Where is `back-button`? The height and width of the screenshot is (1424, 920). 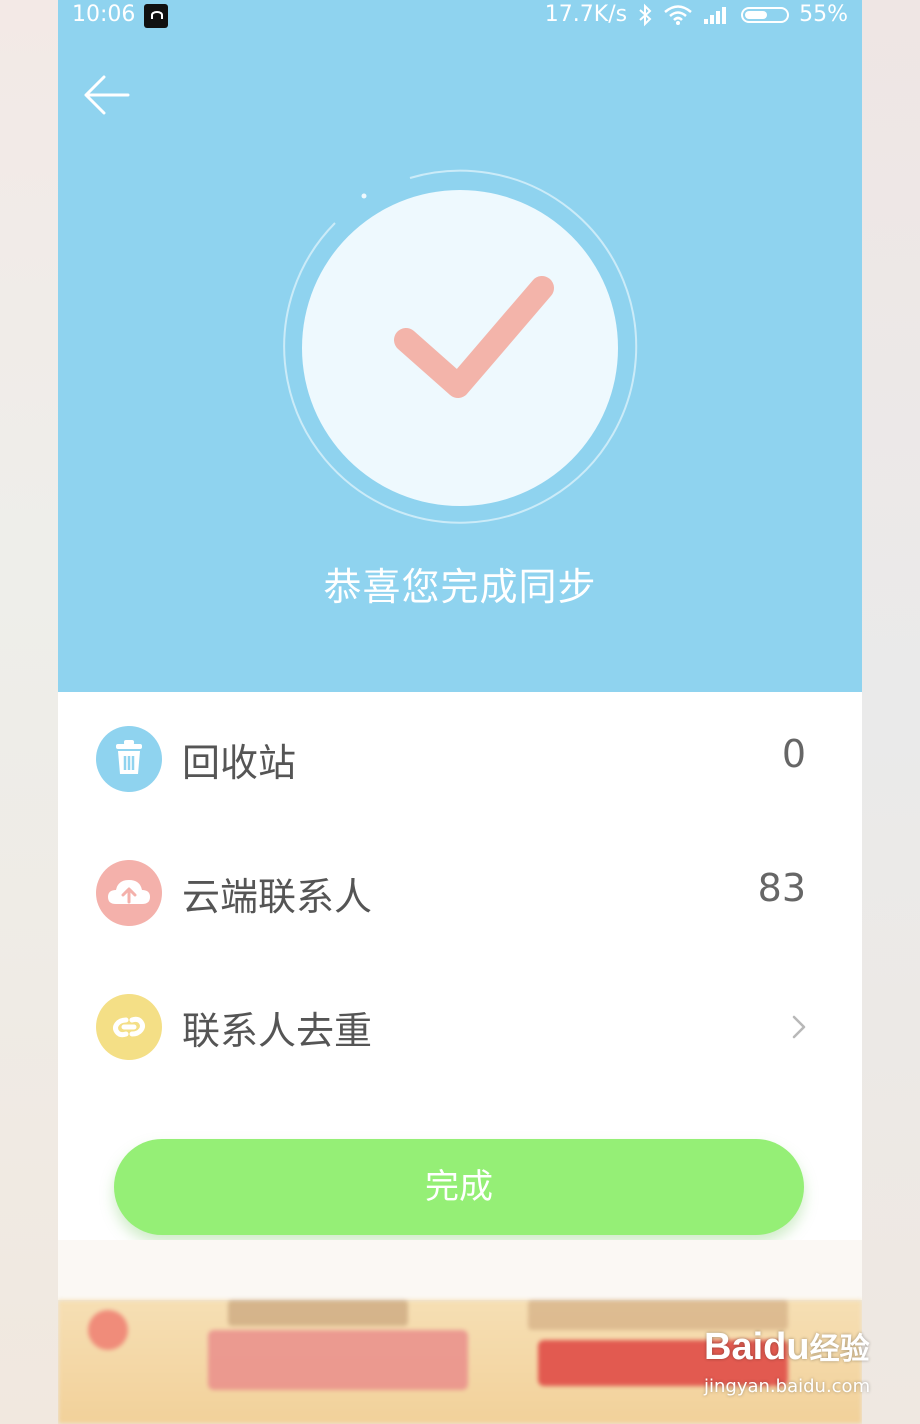
back-button is located at coordinates (106, 95).